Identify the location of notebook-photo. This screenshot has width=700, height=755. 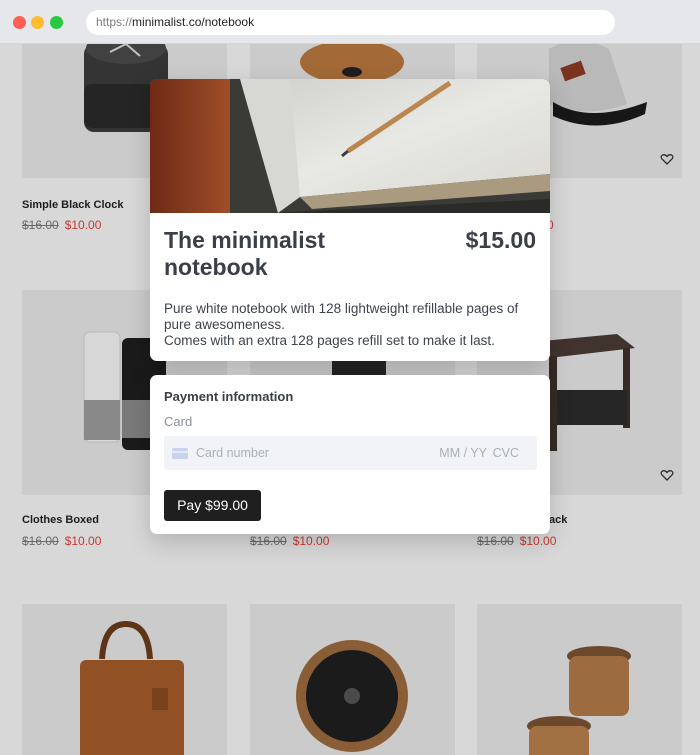
(350, 146).